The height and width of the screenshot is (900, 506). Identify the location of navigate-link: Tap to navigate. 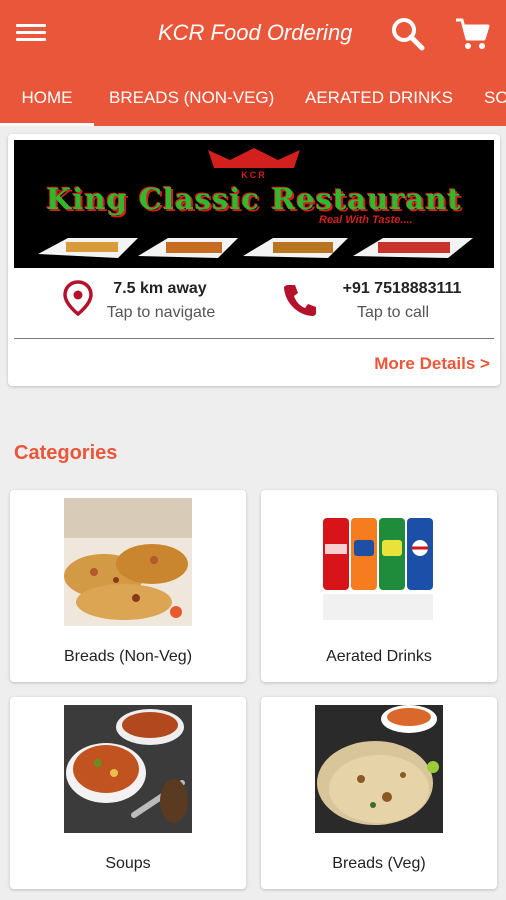
(161, 313).